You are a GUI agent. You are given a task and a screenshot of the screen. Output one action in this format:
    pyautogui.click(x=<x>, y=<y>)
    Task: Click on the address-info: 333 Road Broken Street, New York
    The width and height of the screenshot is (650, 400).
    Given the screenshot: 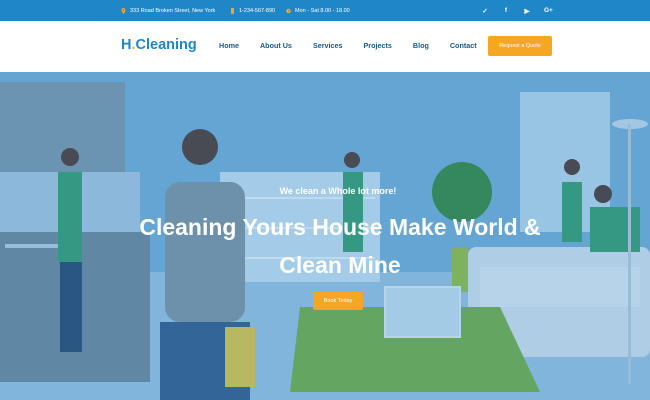 What is the action you would take?
    pyautogui.click(x=168, y=10)
    